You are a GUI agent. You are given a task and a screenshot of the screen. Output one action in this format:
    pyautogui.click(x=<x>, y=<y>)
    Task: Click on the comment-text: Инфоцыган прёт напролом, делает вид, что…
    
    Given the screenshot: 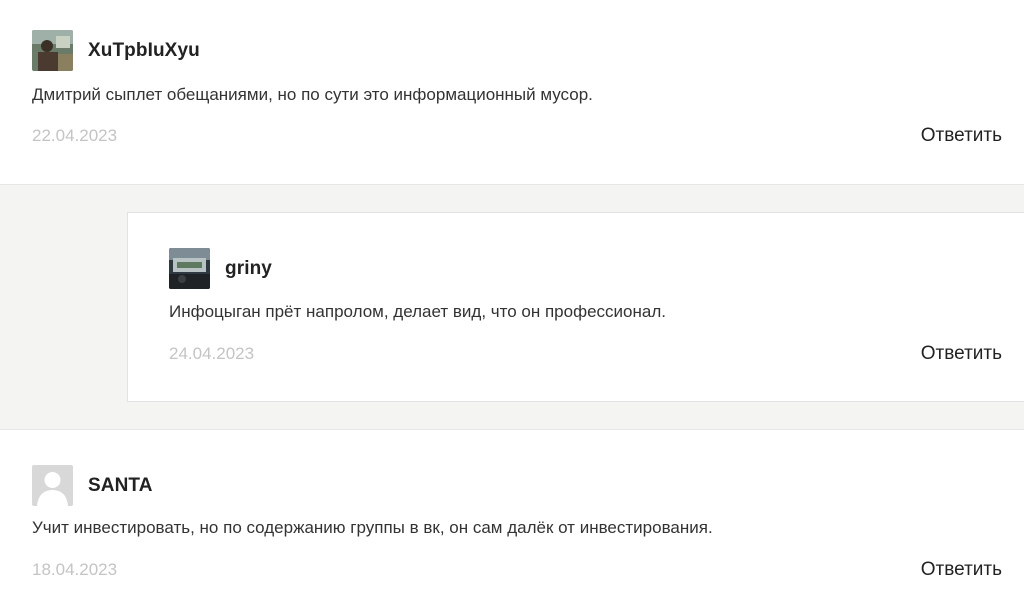 What is the action you would take?
    pyautogui.click(x=417, y=311)
    